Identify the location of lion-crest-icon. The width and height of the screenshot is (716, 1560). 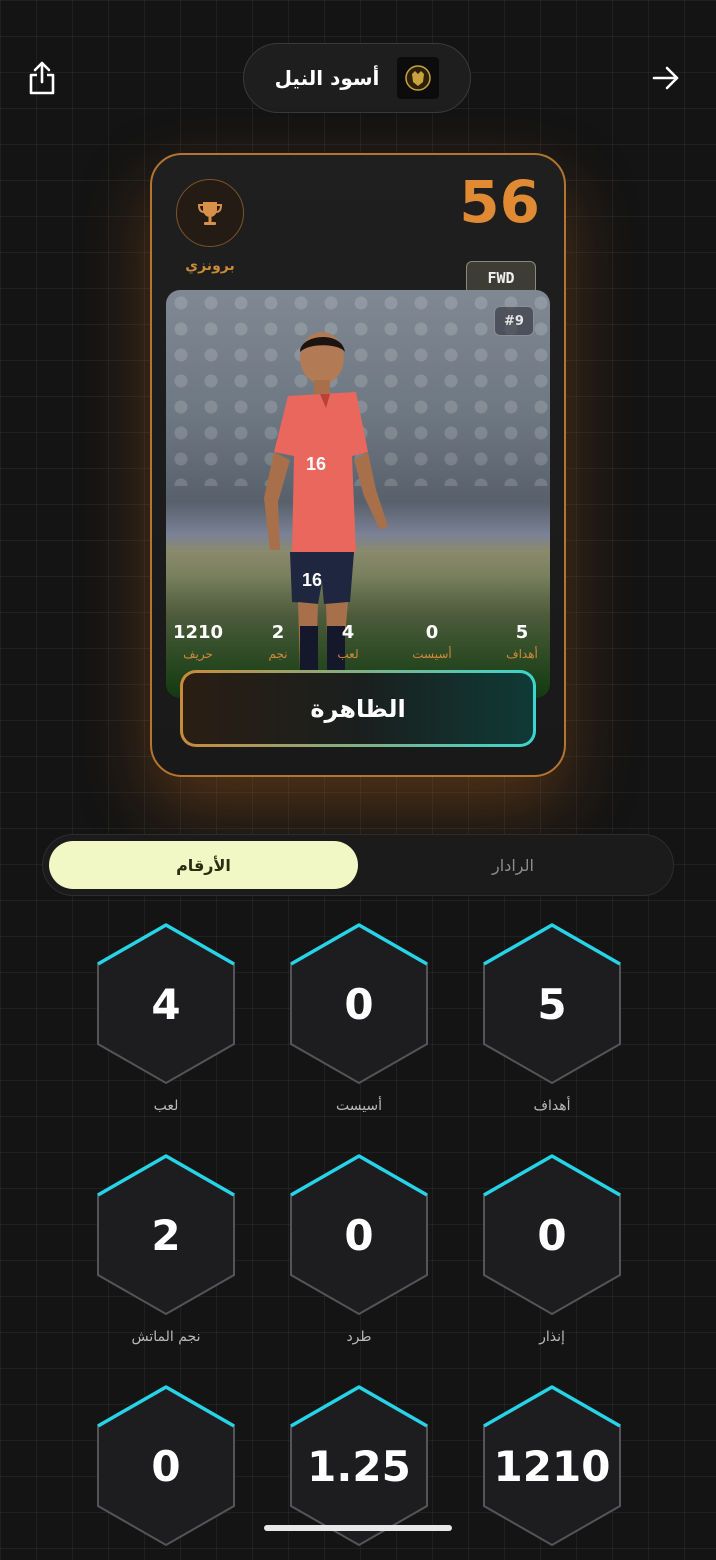
(418, 78).